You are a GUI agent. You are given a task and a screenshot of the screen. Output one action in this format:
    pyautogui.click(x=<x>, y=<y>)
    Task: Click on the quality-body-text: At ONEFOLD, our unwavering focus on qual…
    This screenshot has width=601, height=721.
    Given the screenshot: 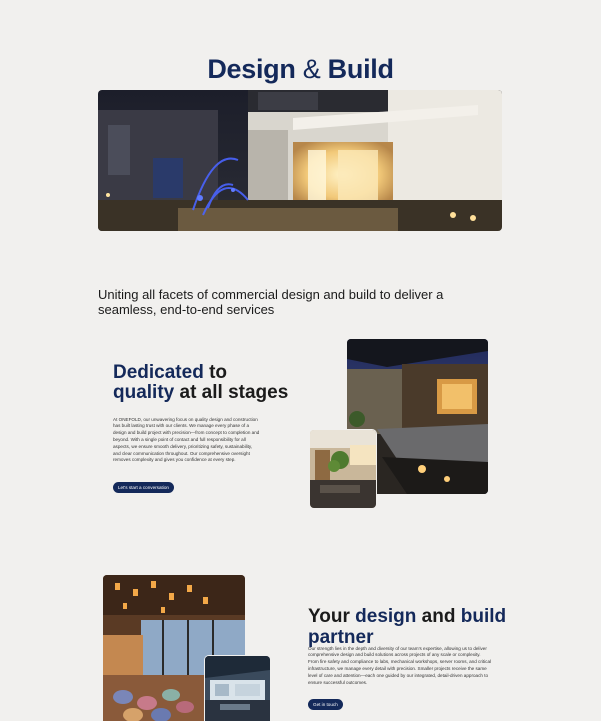 What is the action you would take?
    pyautogui.click(x=186, y=439)
    